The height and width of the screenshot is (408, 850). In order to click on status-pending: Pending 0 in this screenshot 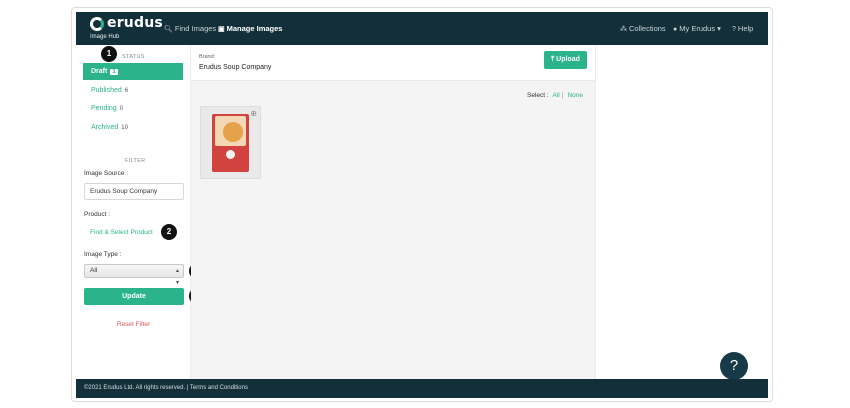, I will do `click(133, 108)`.